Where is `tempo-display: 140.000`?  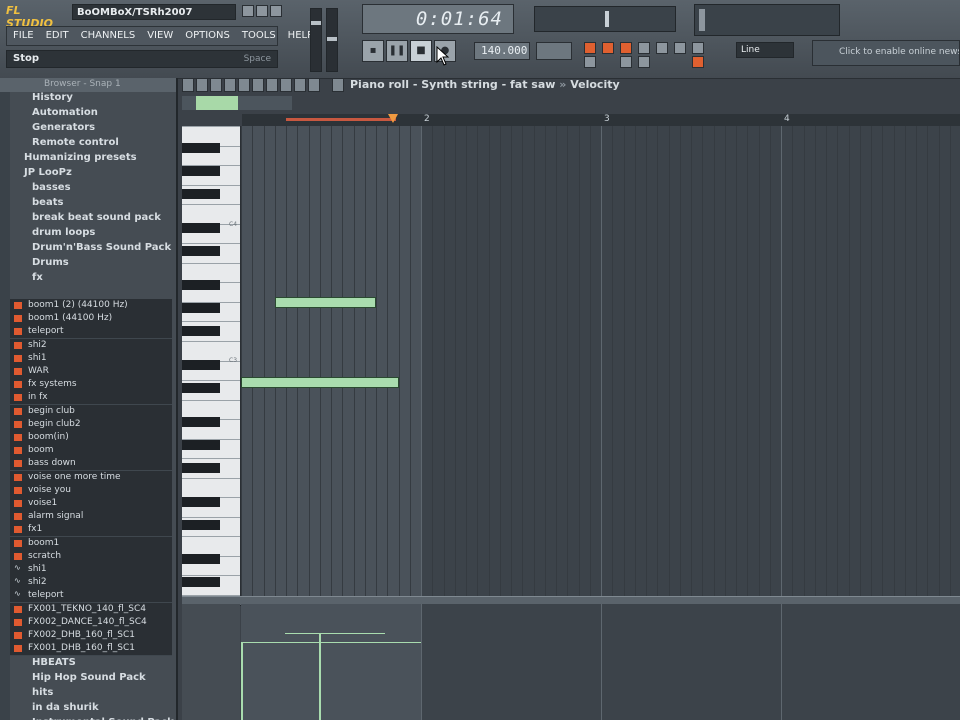
tempo-display: 140.000 is located at coordinates (502, 51).